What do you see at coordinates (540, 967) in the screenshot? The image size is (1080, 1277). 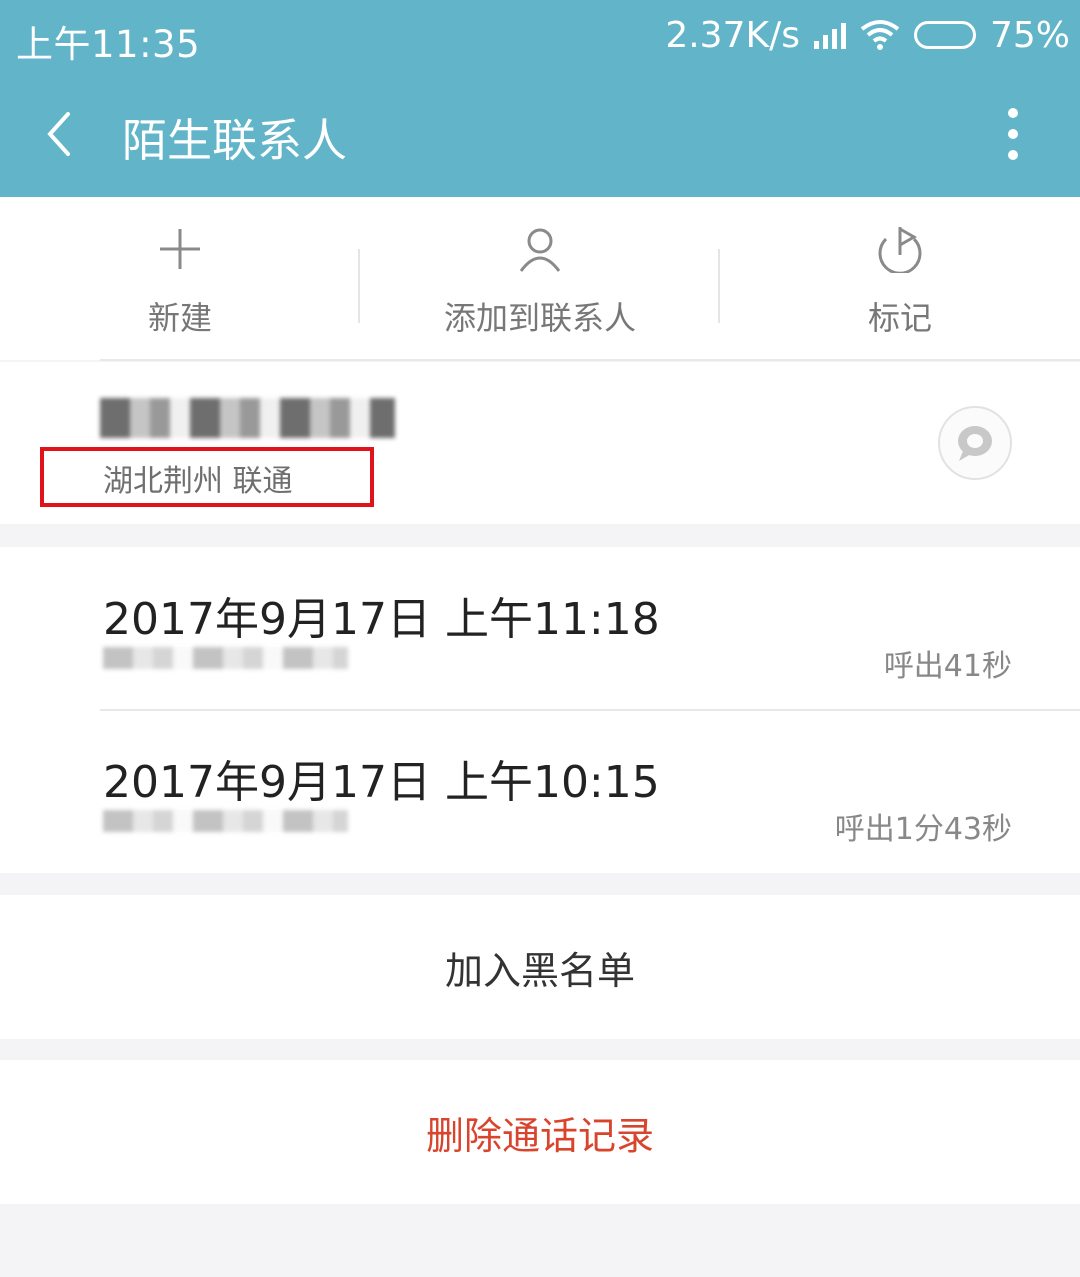 I see `add-to-blacklist-button: 加入黑名单` at bounding box center [540, 967].